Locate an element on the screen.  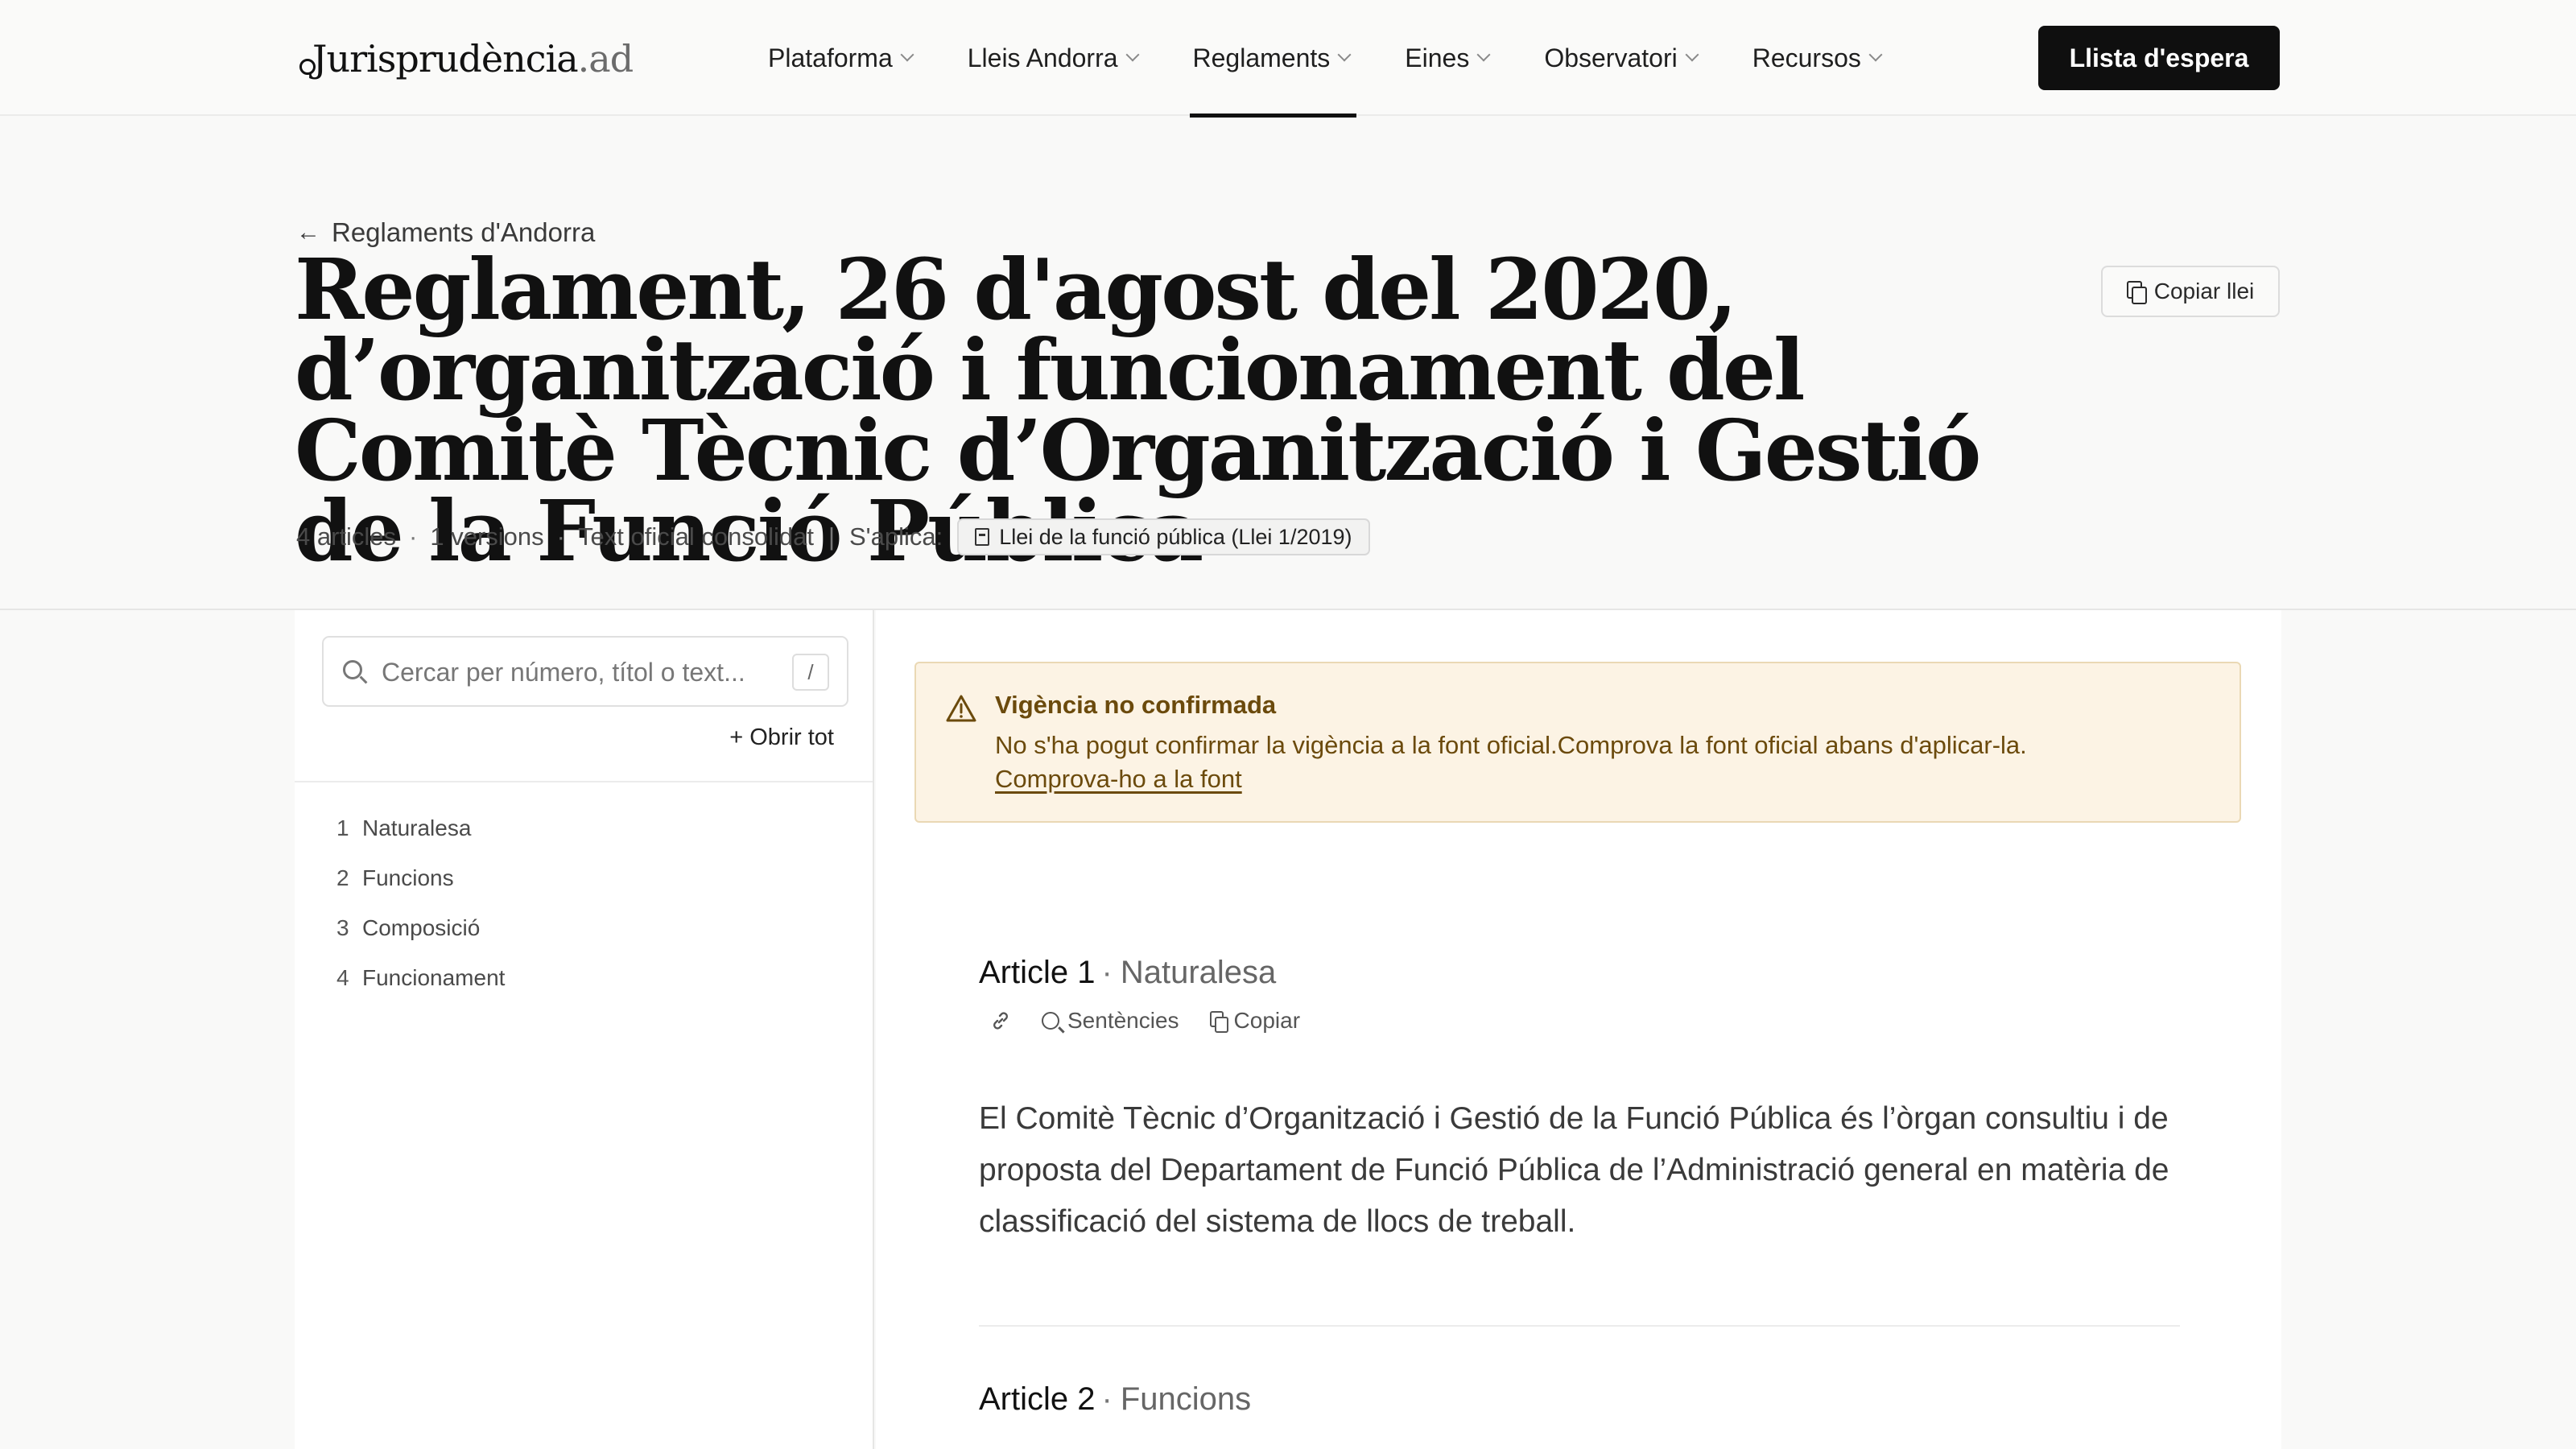
toc-item-number: 3 is located at coordinates (342, 927).